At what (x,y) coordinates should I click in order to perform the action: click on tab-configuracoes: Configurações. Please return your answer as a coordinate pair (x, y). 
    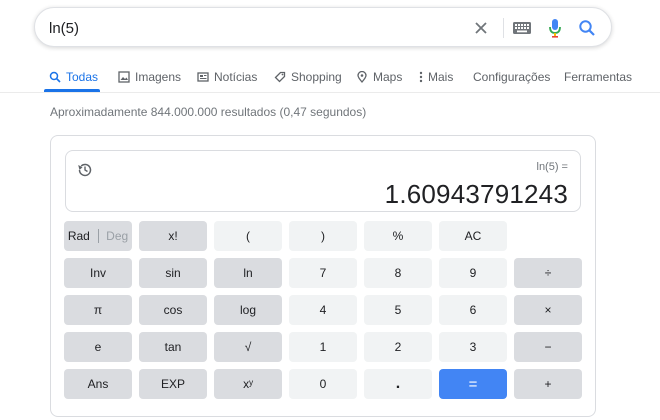
    Looking at the image, I should click on (511, 77).